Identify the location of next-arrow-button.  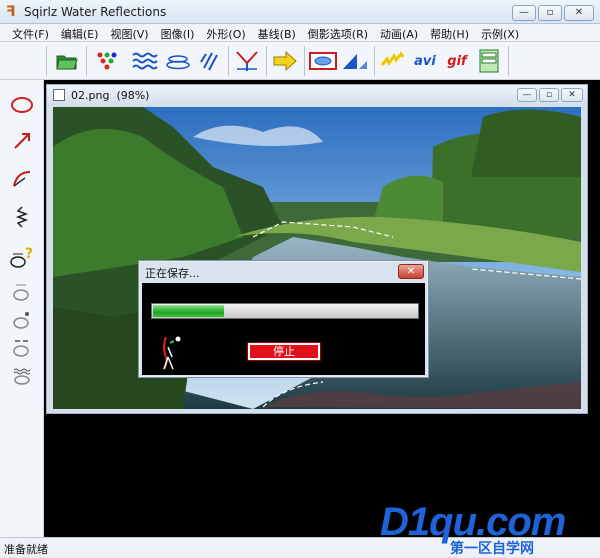
(285, 61).